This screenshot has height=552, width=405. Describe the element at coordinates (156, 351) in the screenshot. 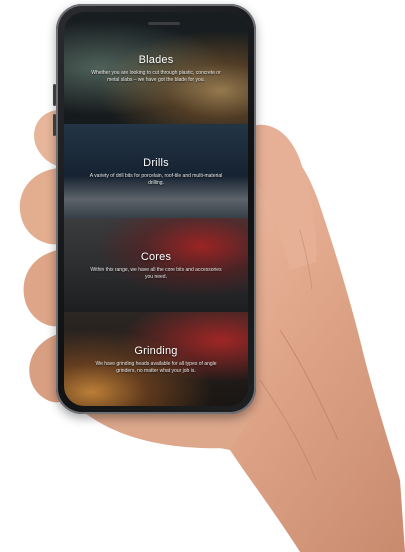

I see `category-title: Grinding` at that location.